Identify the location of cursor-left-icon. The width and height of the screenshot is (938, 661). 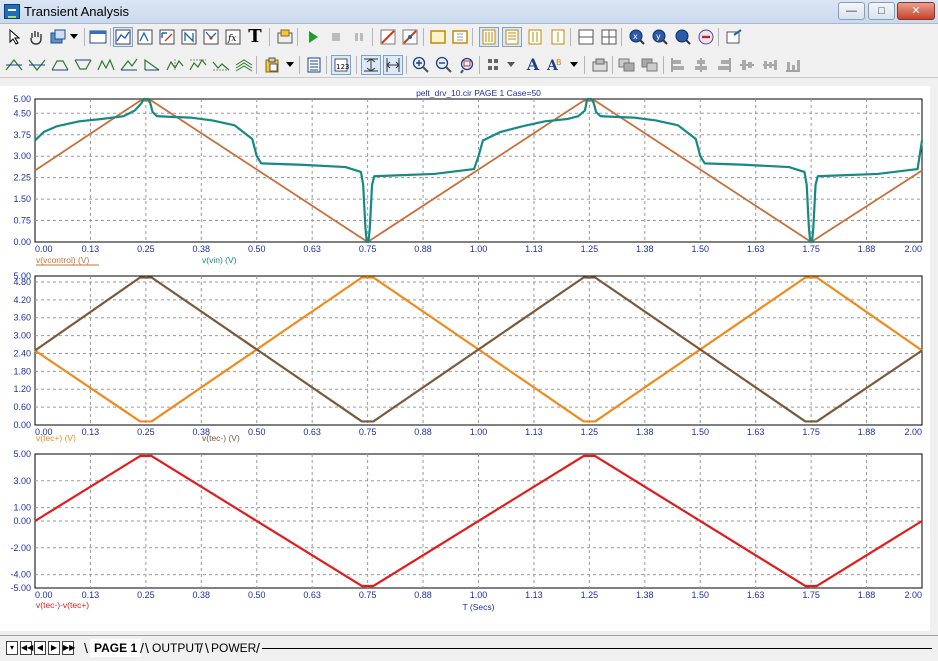
(388, 37).